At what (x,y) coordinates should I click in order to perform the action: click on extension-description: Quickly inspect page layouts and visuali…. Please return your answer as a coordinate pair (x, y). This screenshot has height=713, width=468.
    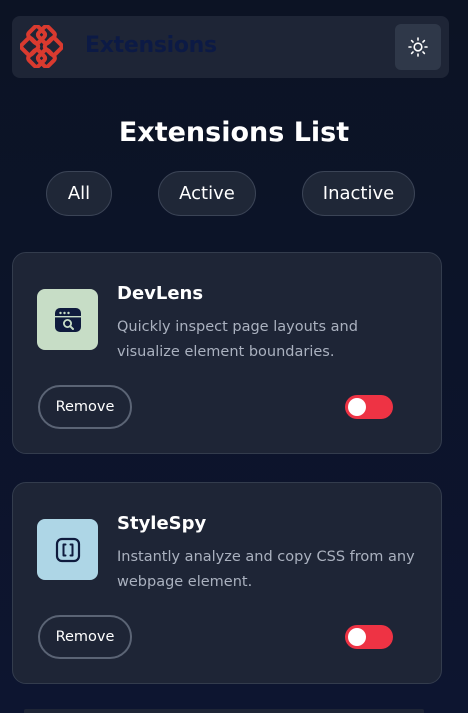
    Looking at the image, I should click on (267, 340).